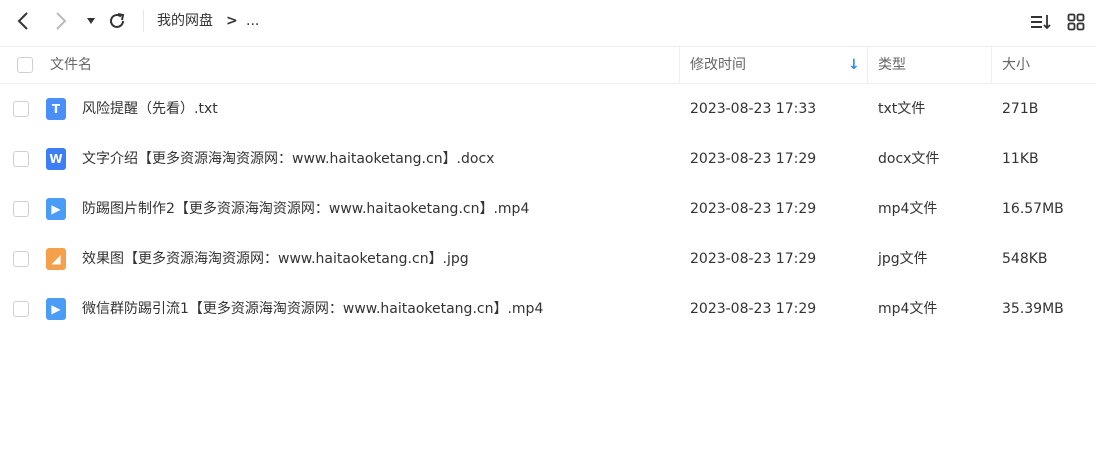 This screenshot has width=1096, height=464. I want to click on sort-list-icon, so click(1041, 22).